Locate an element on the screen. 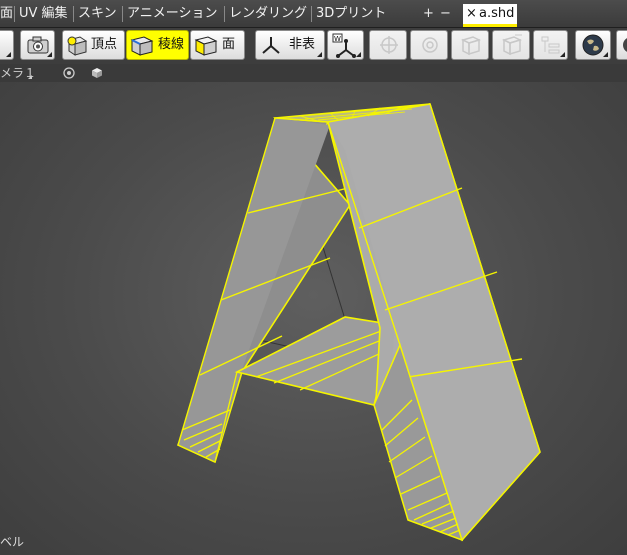 The image size is (627, 555). rotate-target-icon is located at coordinates (430, 45).